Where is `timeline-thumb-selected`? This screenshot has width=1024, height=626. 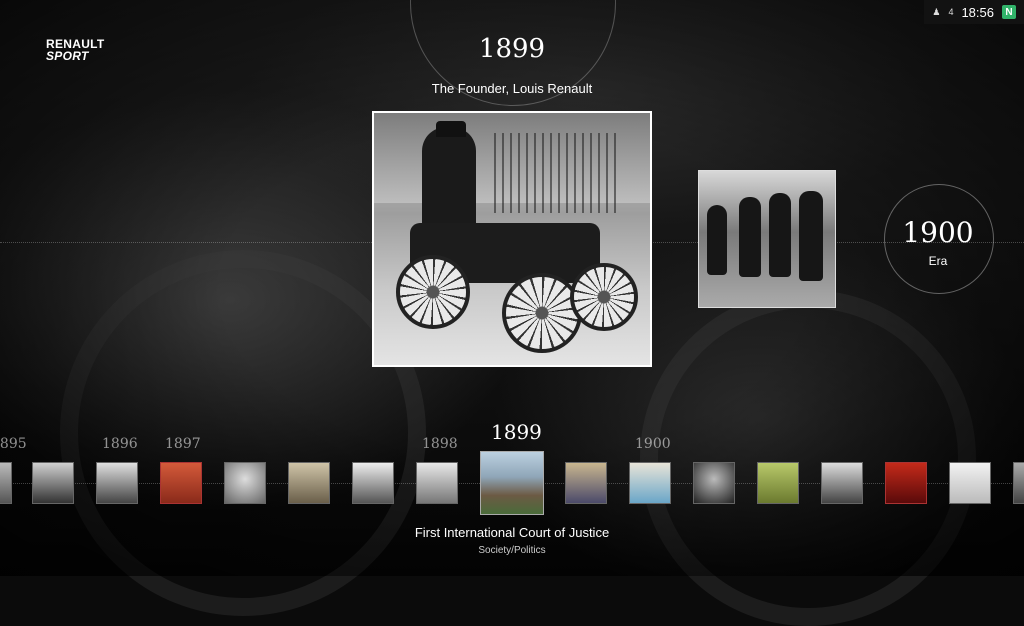 timeline-thumb-selected is located at coordinates (512, 483).